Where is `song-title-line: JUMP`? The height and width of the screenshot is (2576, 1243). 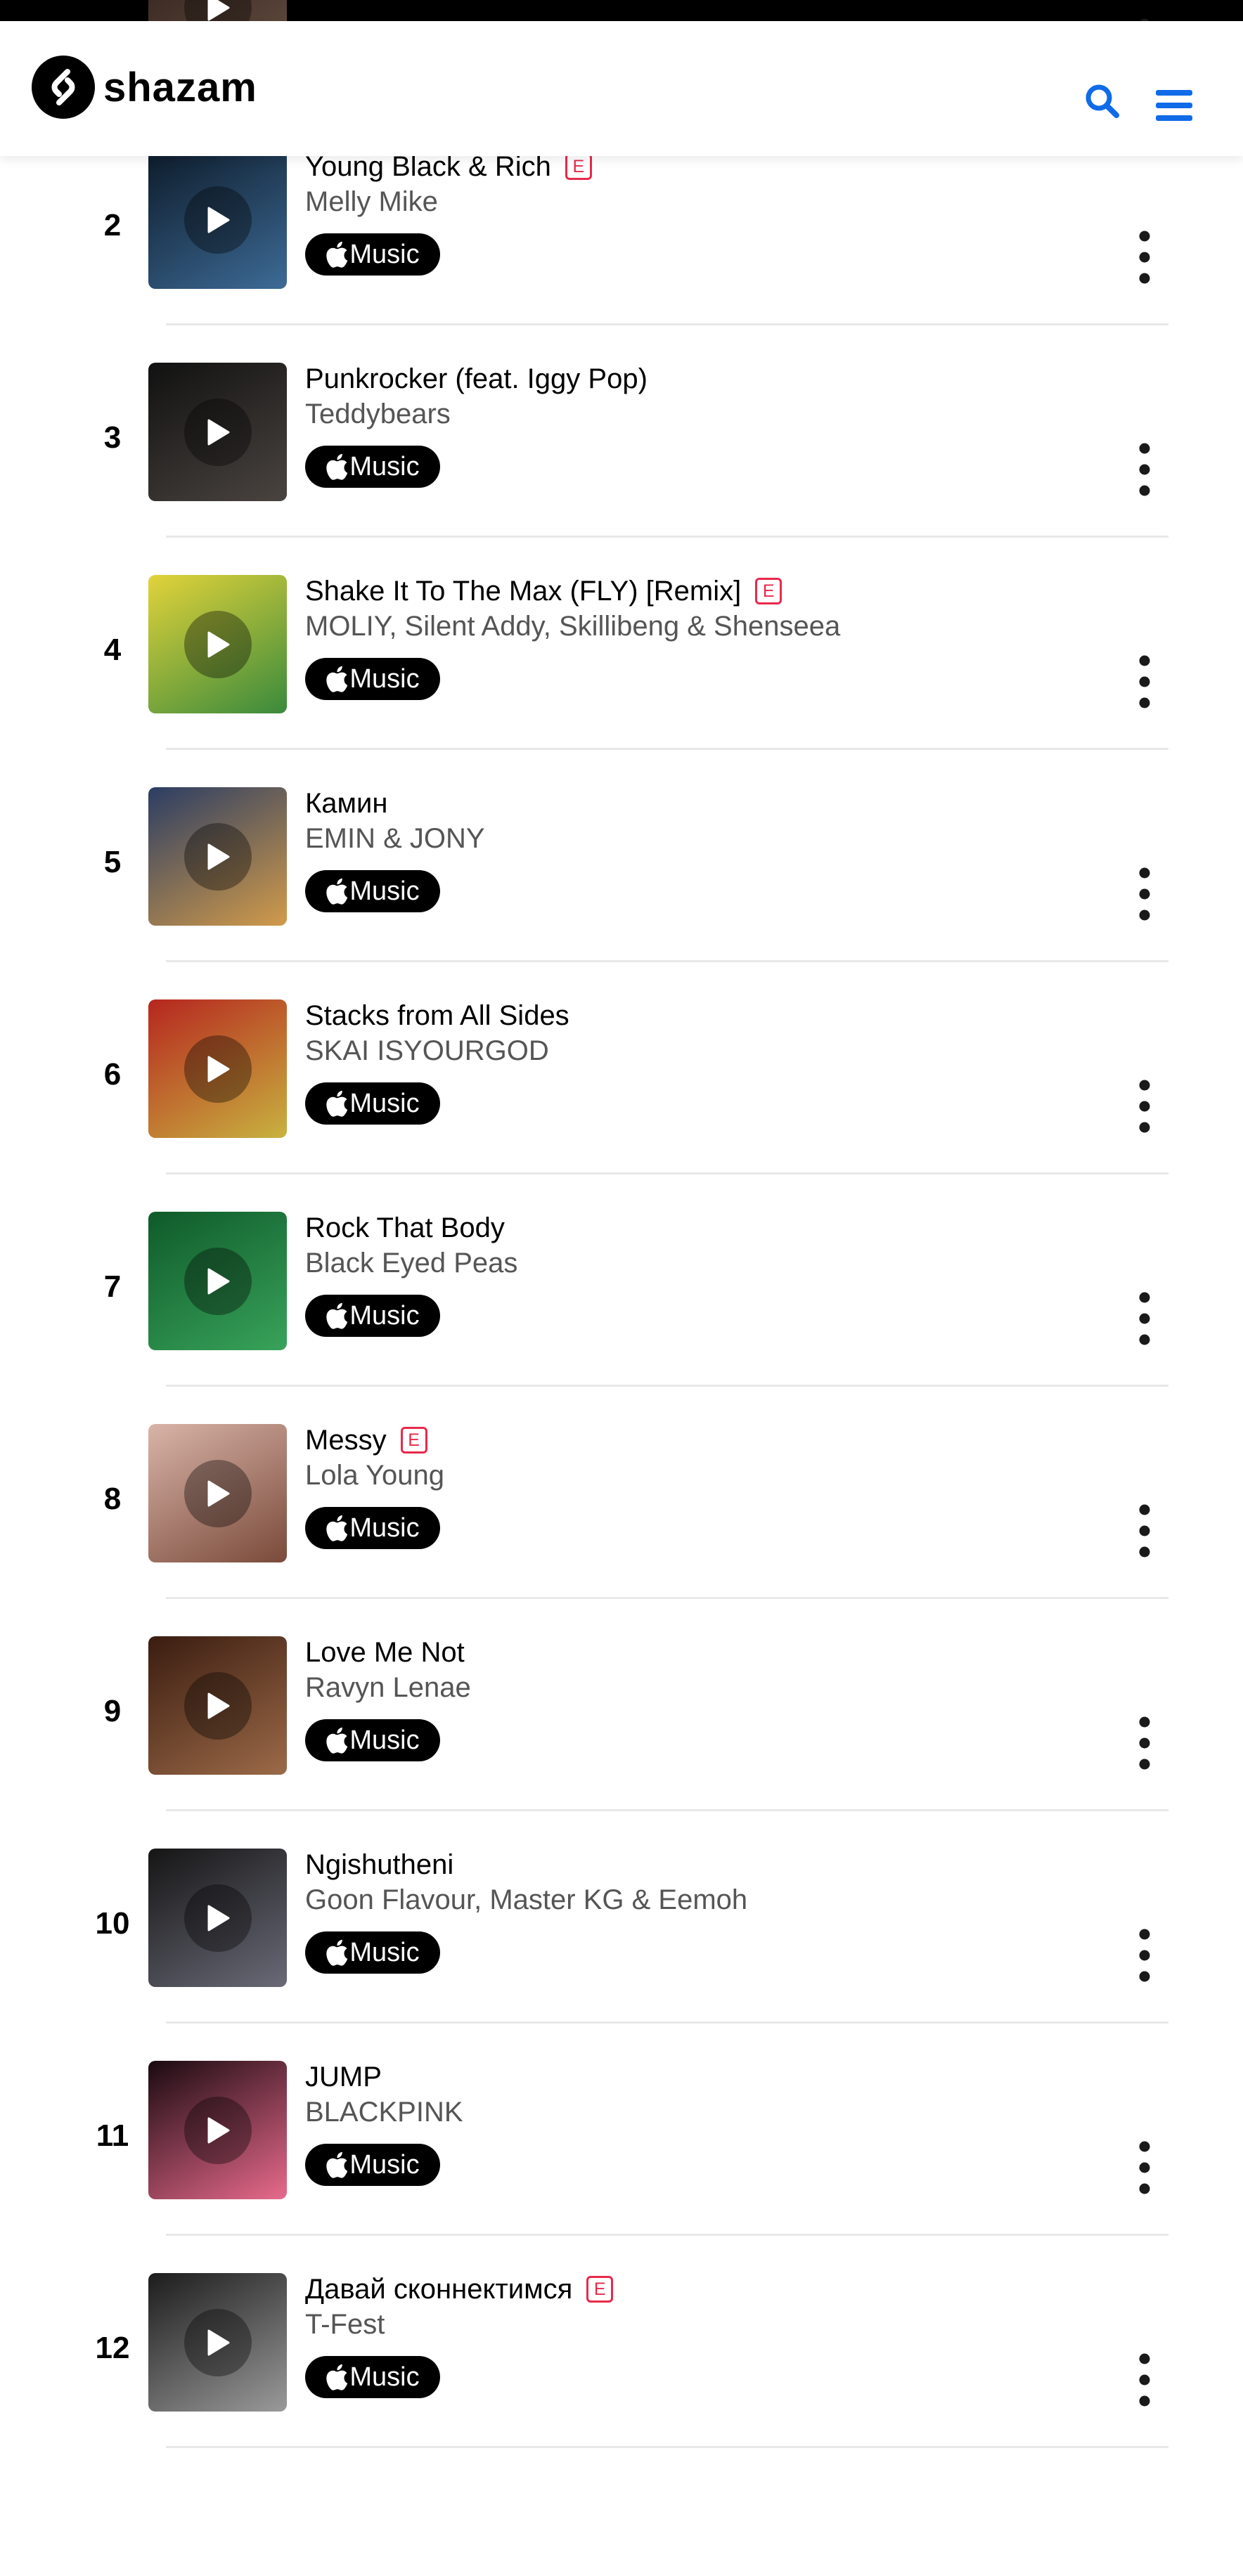 song-title-line: JUMP is located at coordinates (343, 2077).